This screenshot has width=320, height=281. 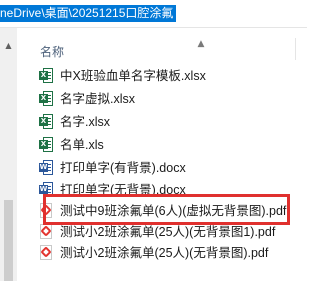 I want to click on file-name: 名单.xls, so click(x=82, y=145).